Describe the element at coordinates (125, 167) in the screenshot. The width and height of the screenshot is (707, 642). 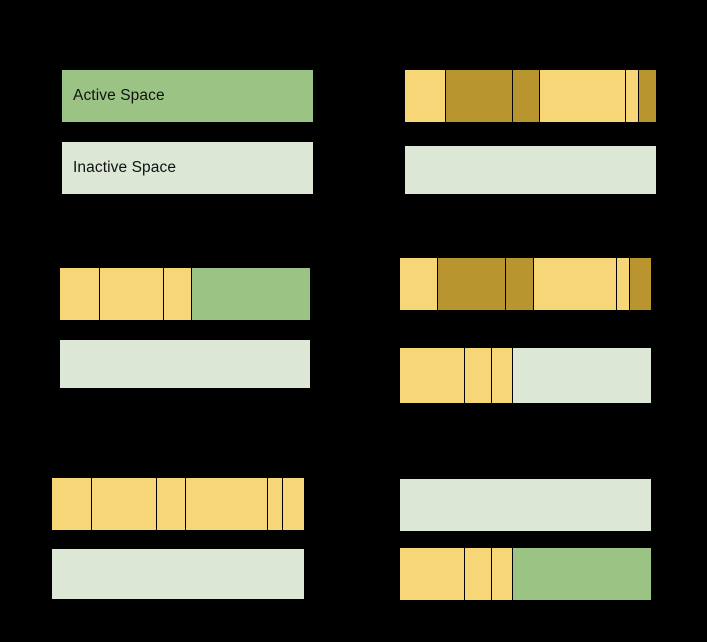
I see `legend-label-inactive-space: Inactive Space` at that location.